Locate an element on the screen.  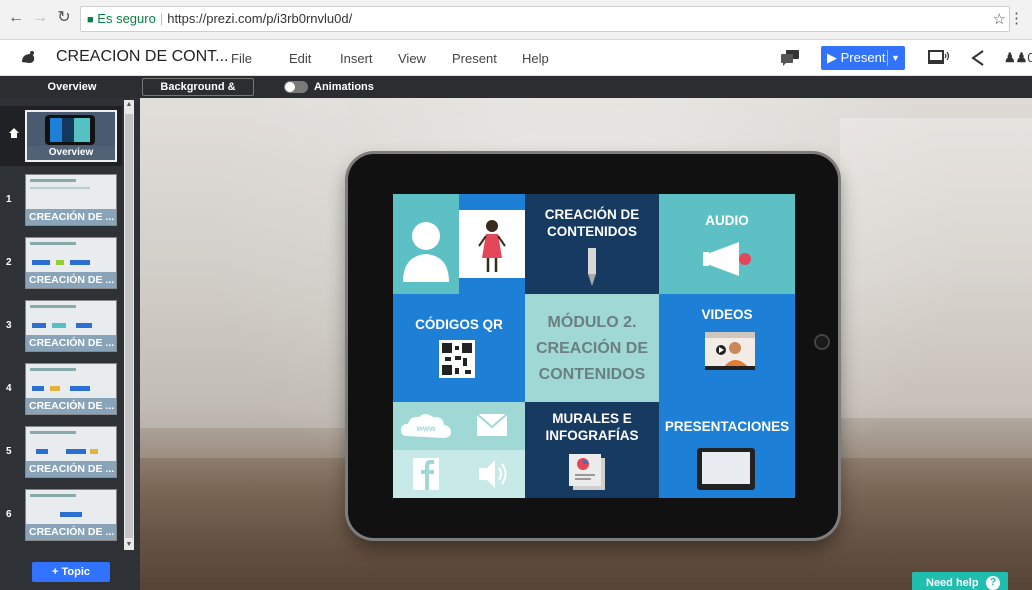
comments-icon is located at coordinates (790, 58).